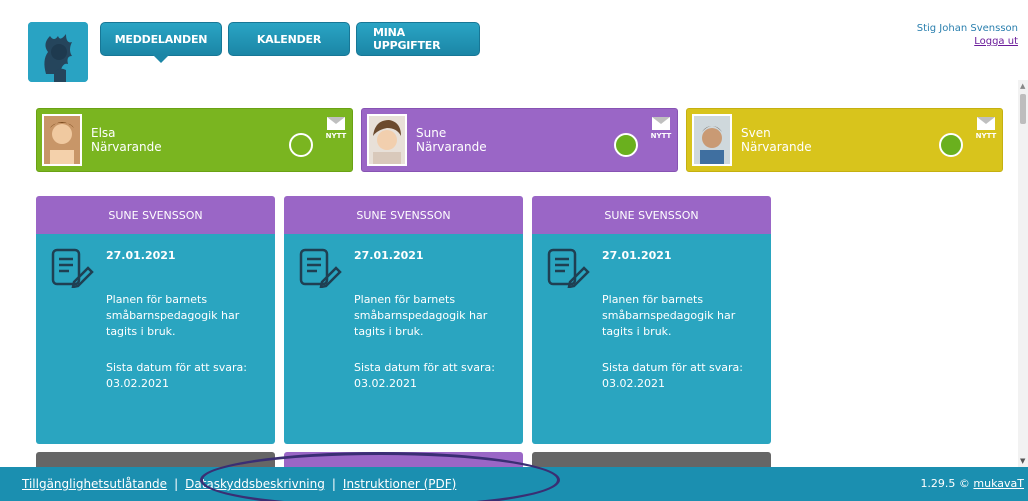 The width and height of the screenshot is (1028, 501). Describe the element at coordinates (194, 140) in the screenshot. I see `child-card-elsa: Elsa Närvarande NYTT` at that location.